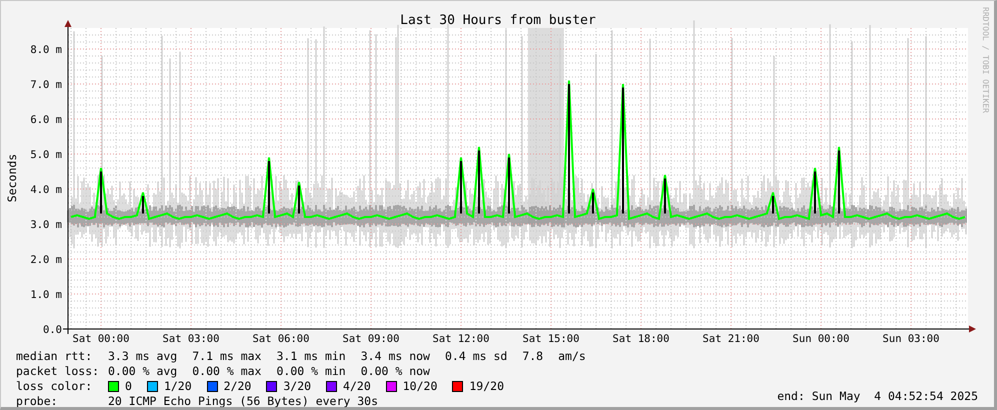  I want to click on y-tick-label: 0.0, so click(52, 330).